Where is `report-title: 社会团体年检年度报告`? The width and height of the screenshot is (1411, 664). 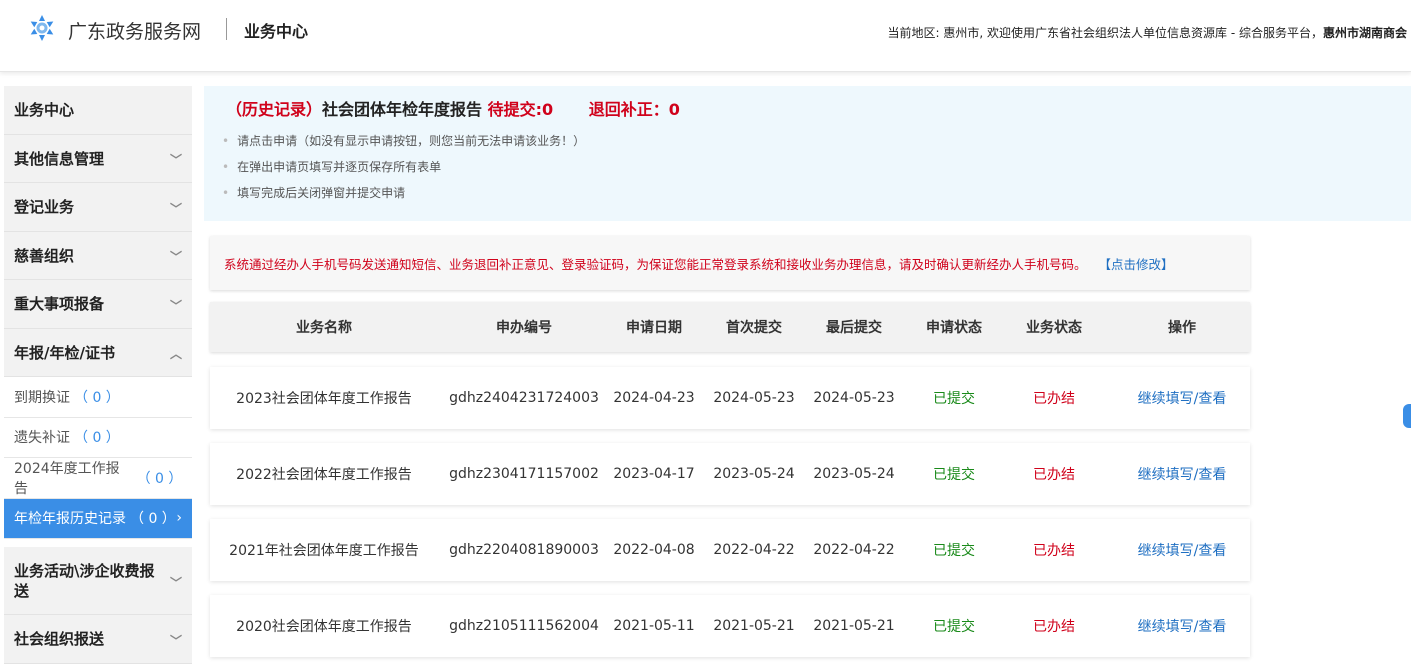 report-title: 社会团体年检年度报告 is located at coordinates (402, 109).